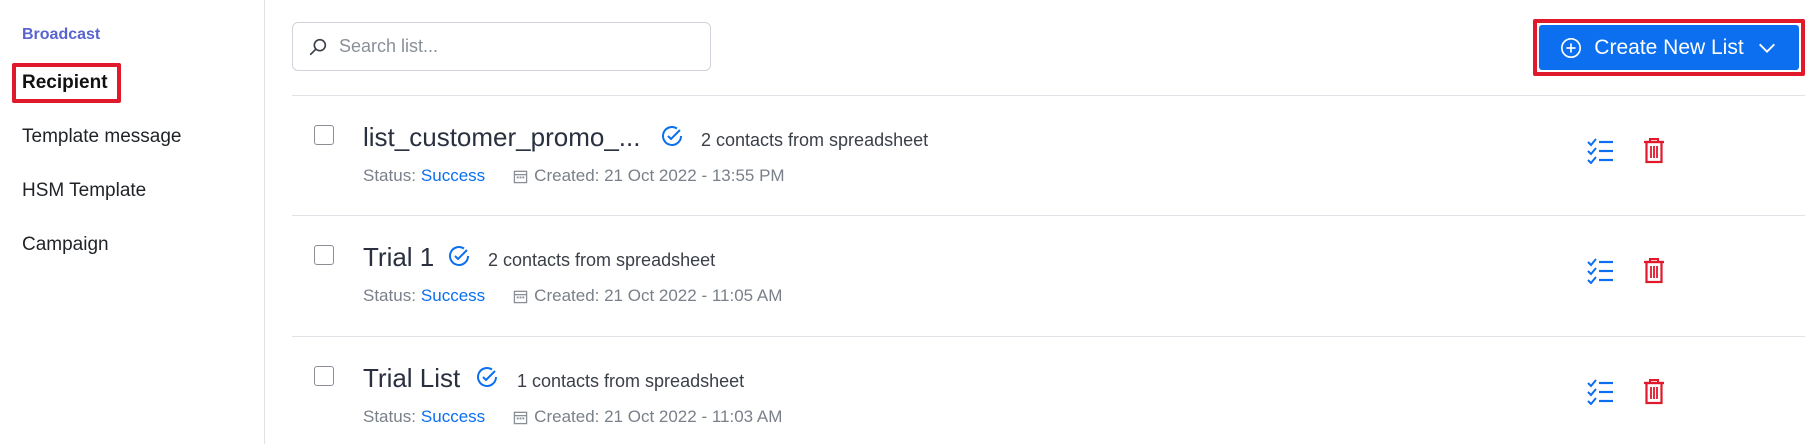 This screenshot has width=1819, height=444. Describe the element at coordinates (1571, 47) in the screenshot. I see `plus-circle-icon` at that location.